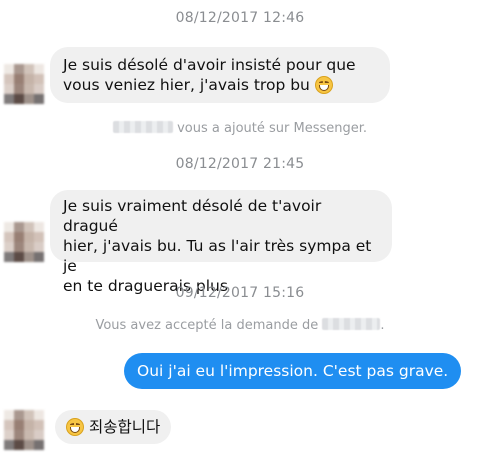  Describe the element at coordinates (207, 325) in the screenshot. I see `notice-text: Vous avez accepté la demande de` at that location.